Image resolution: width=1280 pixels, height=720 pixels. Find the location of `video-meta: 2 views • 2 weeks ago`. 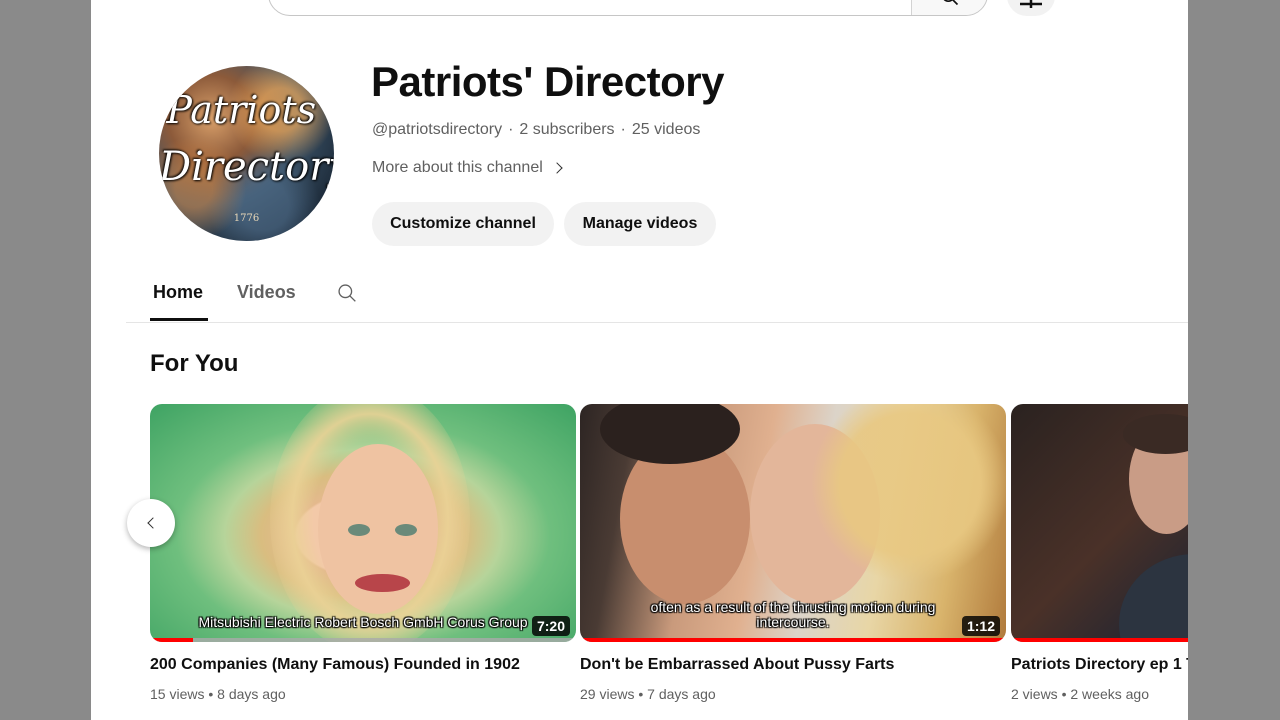

video-meta: 2 views • 2 weeks ago is located at coordinates (1099, 694).